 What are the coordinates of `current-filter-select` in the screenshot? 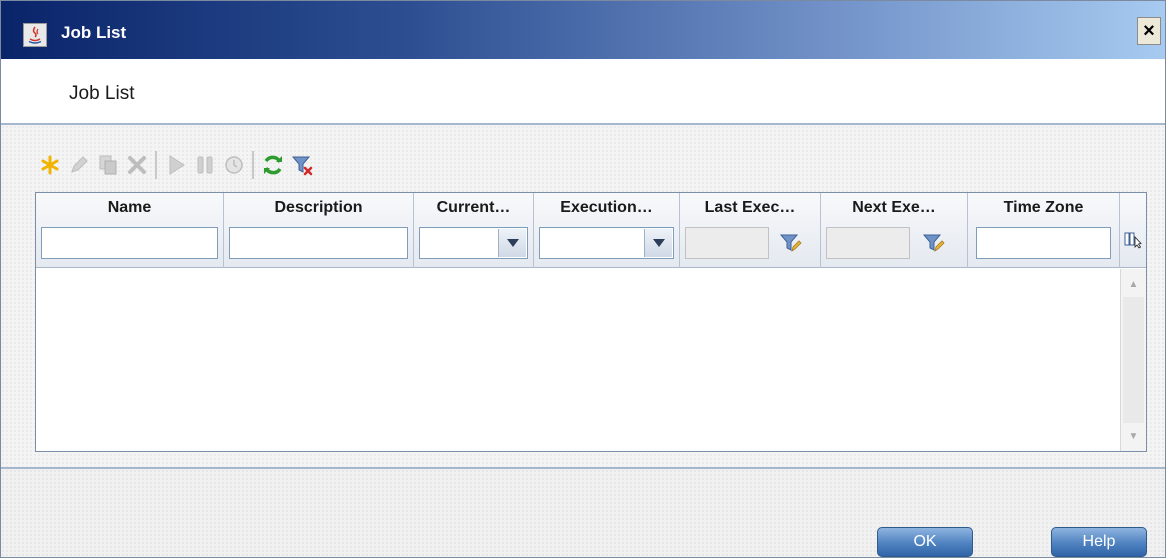 It's located at (473, 243).